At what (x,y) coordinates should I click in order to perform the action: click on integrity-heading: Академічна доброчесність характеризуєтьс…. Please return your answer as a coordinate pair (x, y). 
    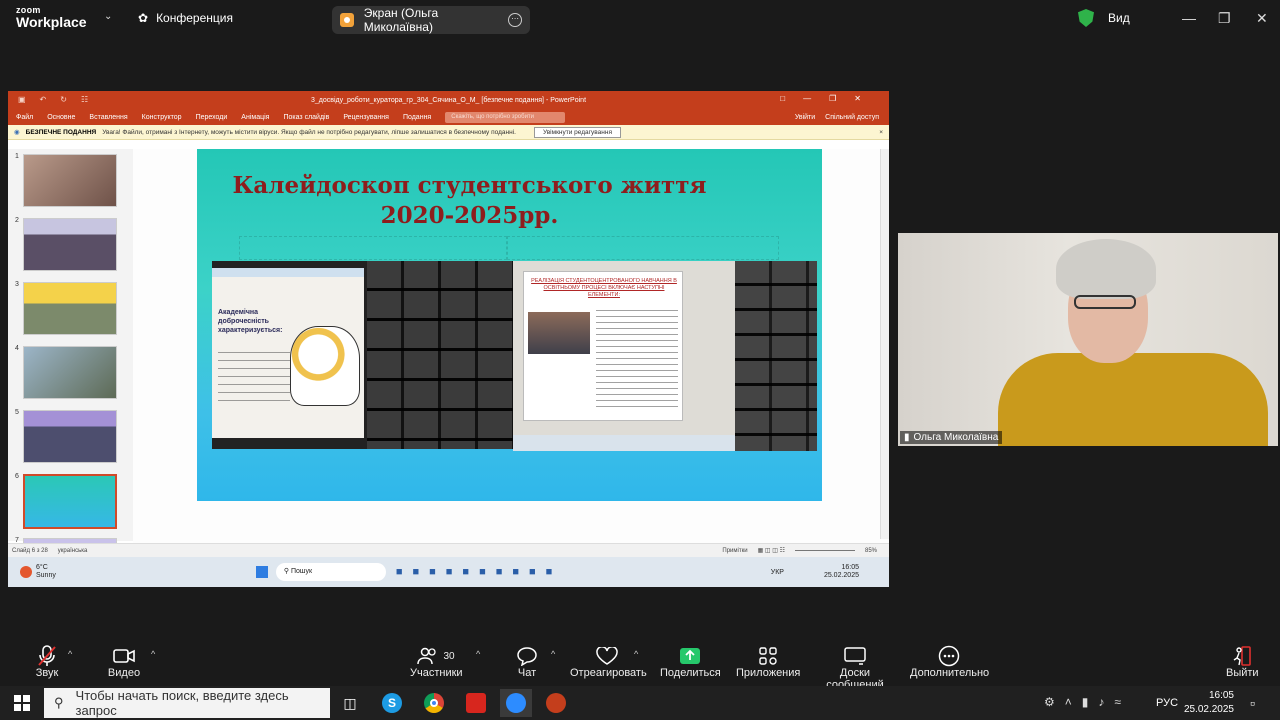
    Looking at the image, I should click on (250, 321).